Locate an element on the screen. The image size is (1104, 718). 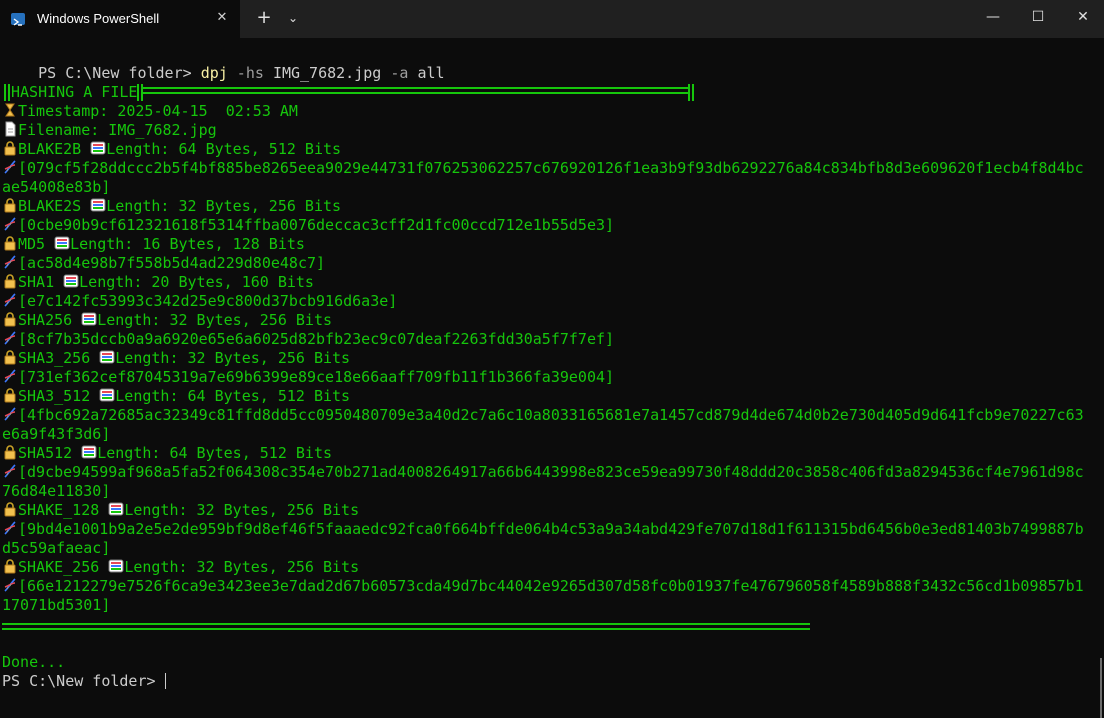
hash-length: Length: 20 Bytes, 160 Bits is located at coordinates (196, 282).